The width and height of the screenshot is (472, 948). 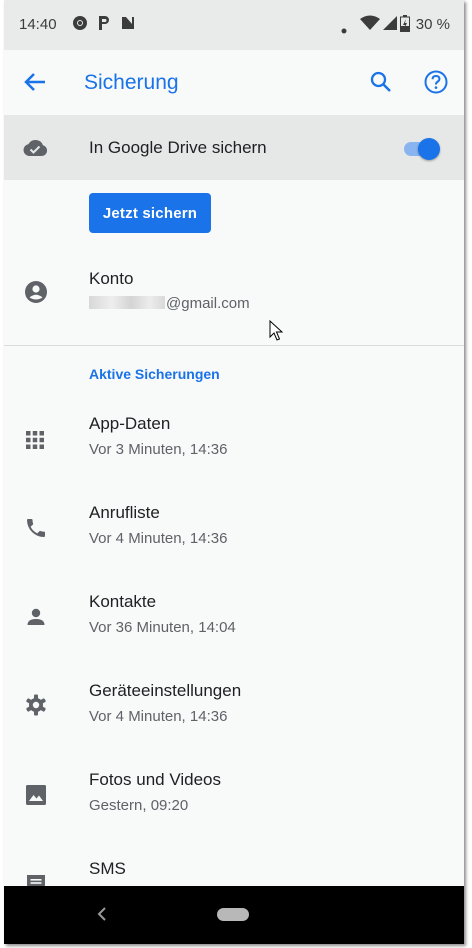 I want to click on list-item-contacts: Kontakte Vor 36 Minuten, 14:04, so click(x=234, y=622).